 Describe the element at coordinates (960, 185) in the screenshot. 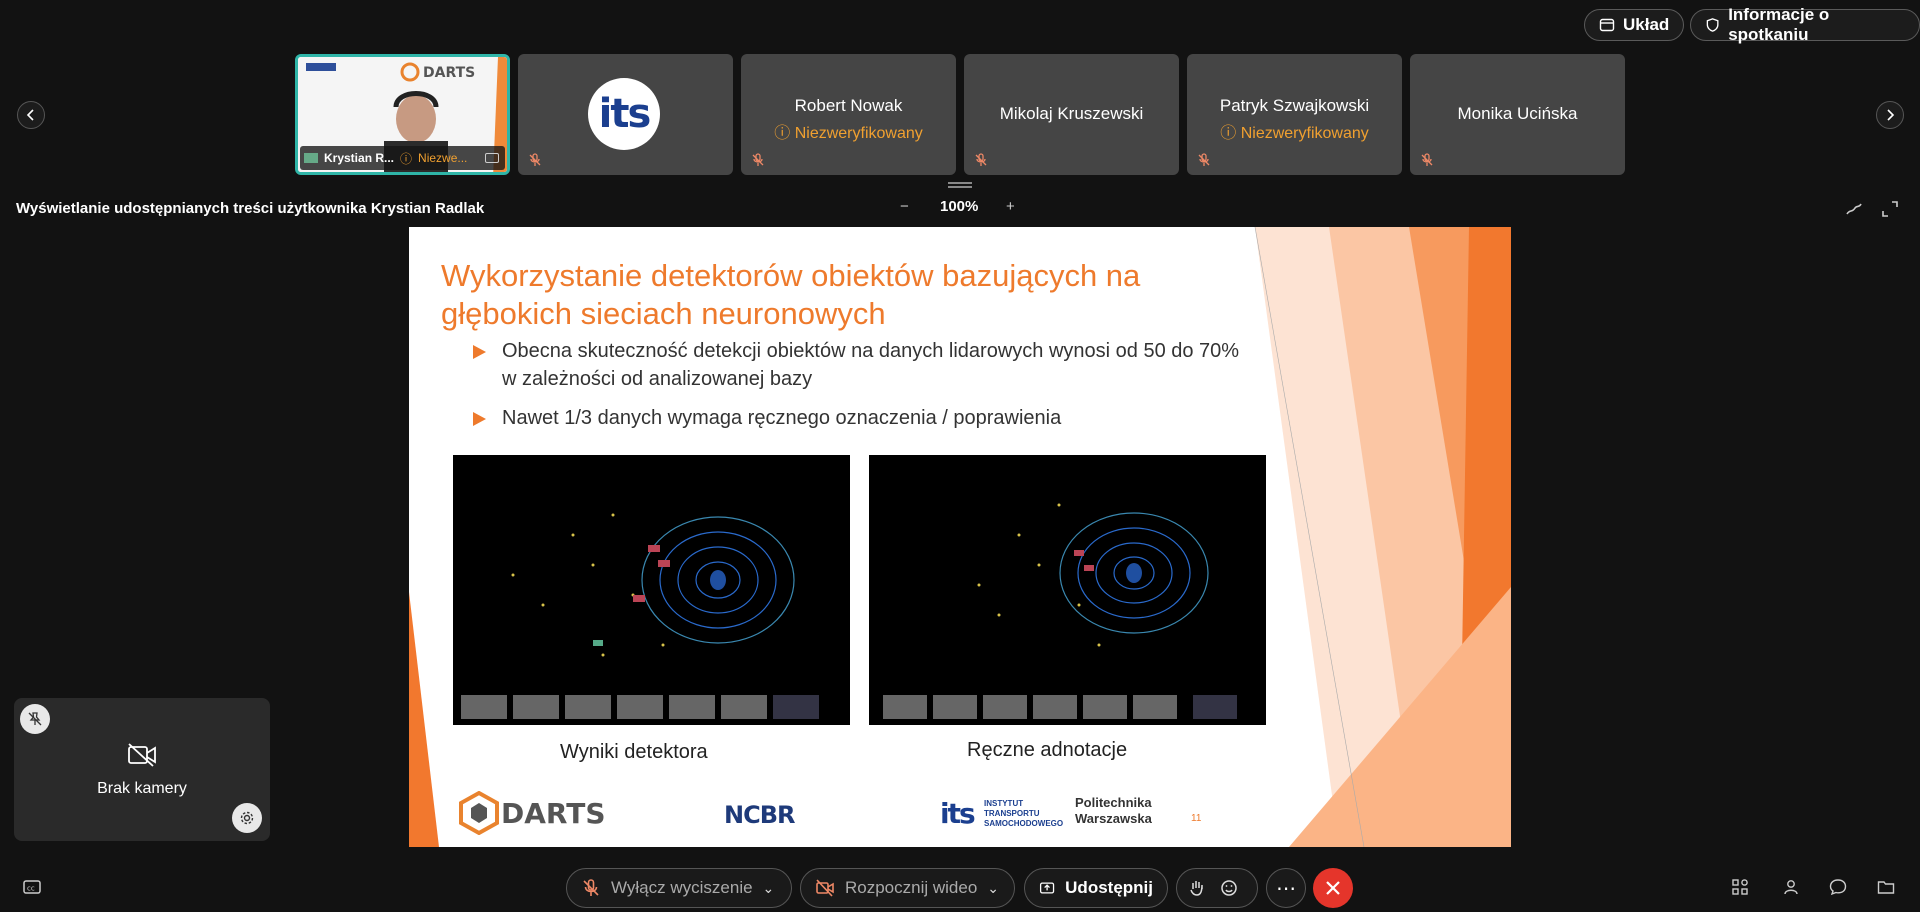

I see `strip-resize-handle` at that location.